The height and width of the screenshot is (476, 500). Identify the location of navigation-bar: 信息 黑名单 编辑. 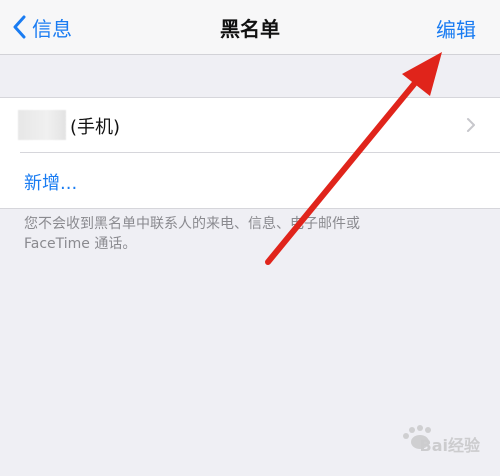
(250, 27).